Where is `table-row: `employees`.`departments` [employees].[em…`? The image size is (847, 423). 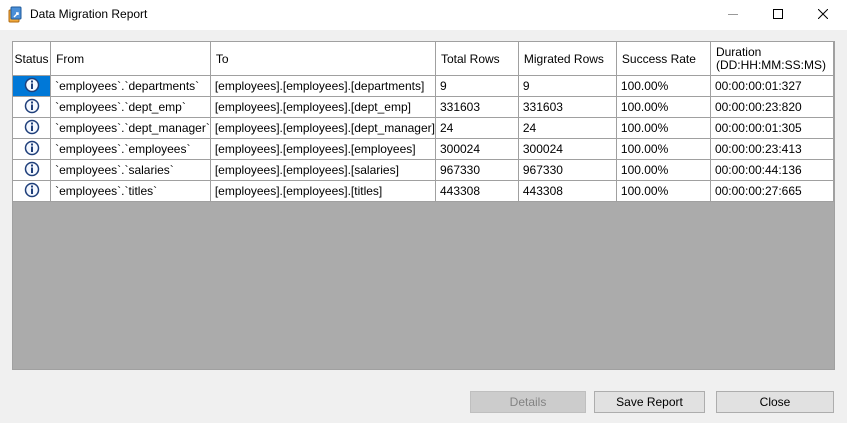 table-row: `employees`.`departments` [employees].[em… is located at coordinates (423, 86).